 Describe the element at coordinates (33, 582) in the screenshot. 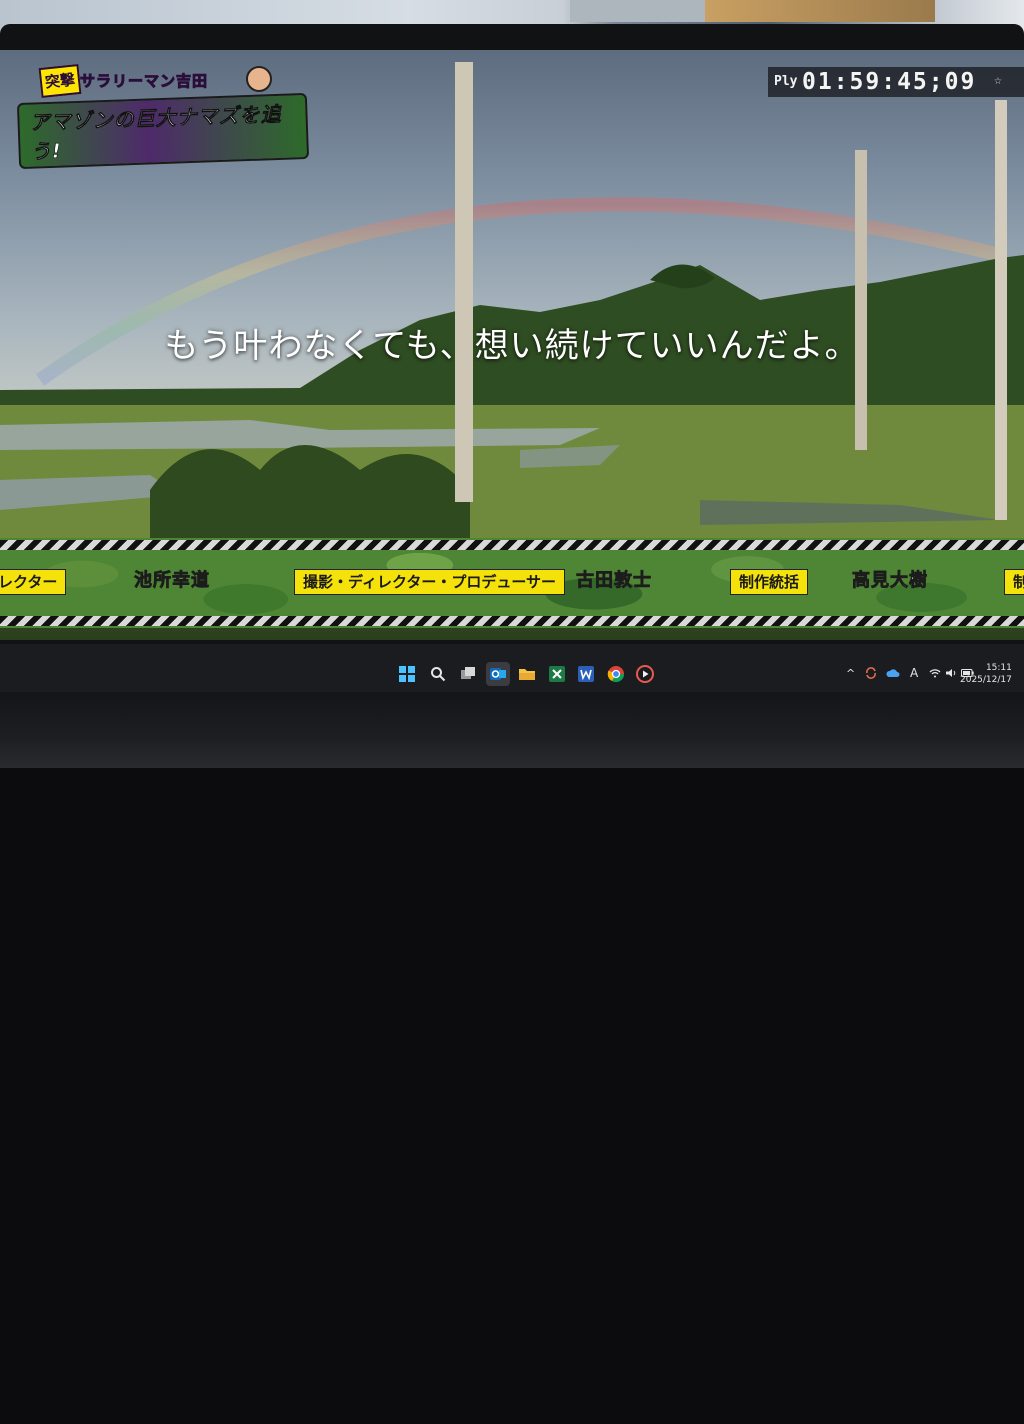

I see `credit-role: ディレクター` at that location.